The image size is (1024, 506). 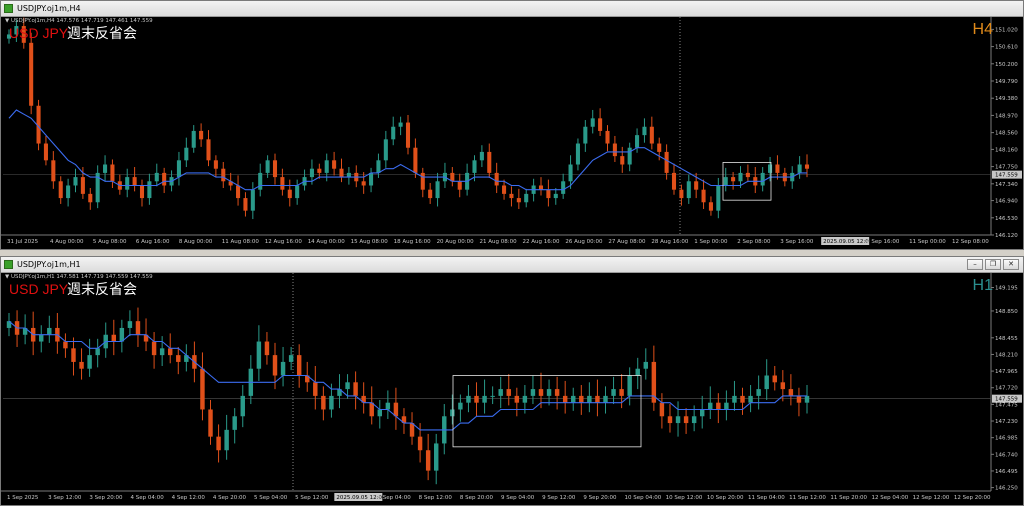 What do you see at coordinates (584, 242) in the screenshot?
I see `time-label: 26 Aug 00:00` at bounding box center [584, 242].